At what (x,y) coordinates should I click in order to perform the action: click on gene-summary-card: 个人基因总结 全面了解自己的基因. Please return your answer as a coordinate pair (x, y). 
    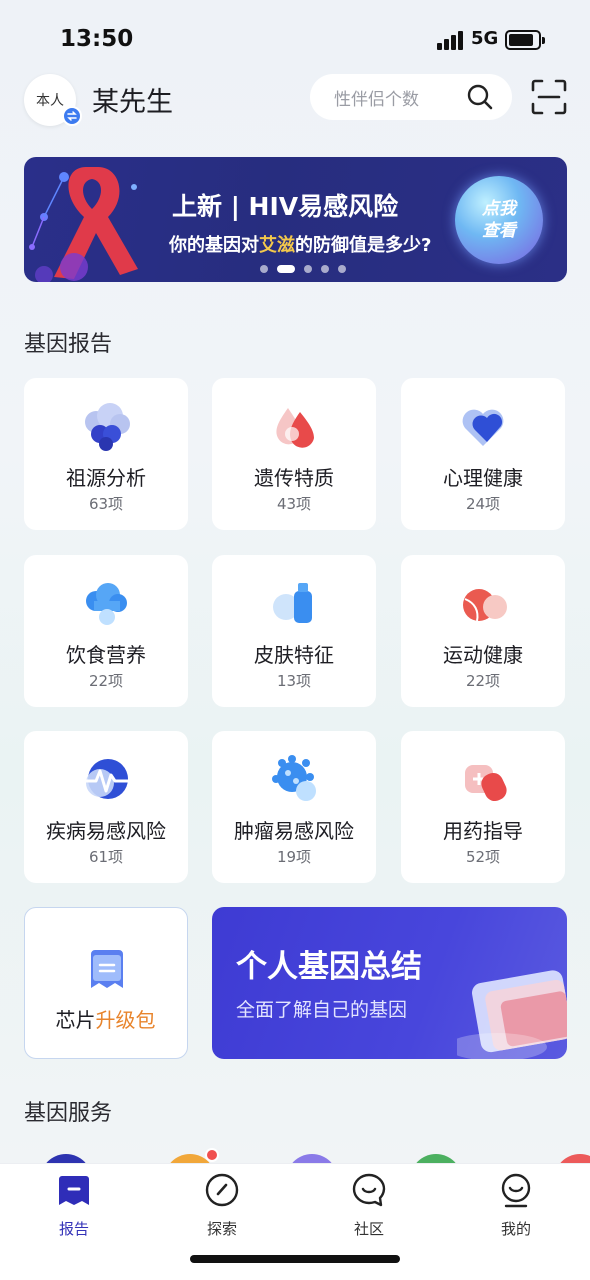
    Looking at the image, I should click on (389, 983).